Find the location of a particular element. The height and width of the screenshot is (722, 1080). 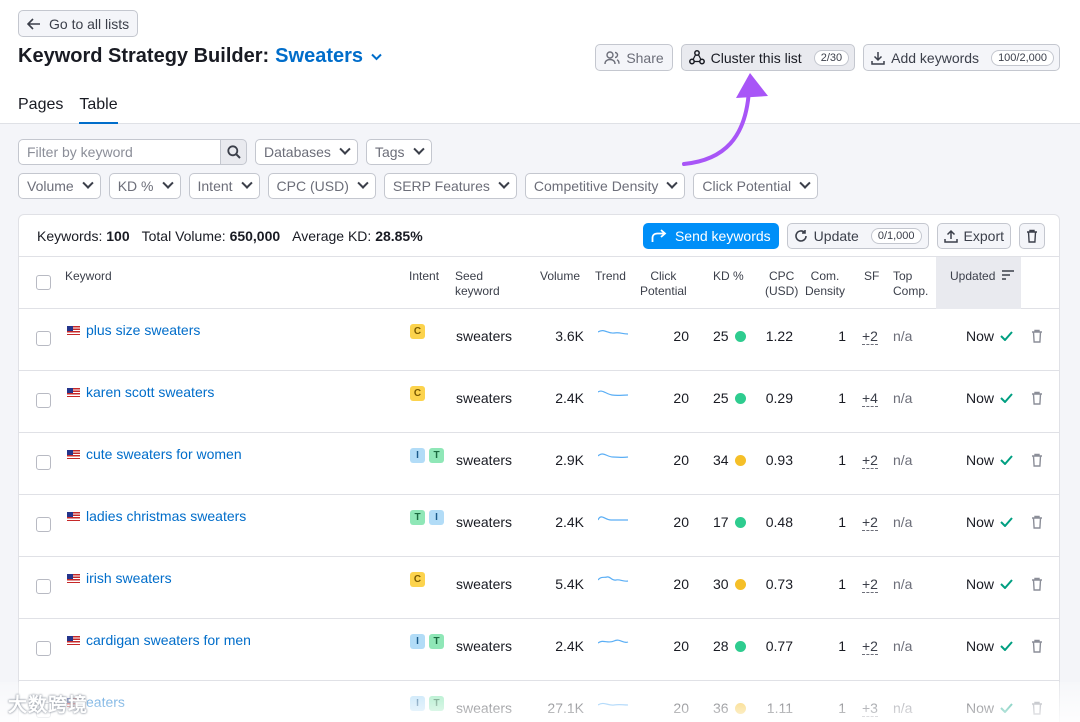

tab-pages: Pages is located at coordinates (40, 110).